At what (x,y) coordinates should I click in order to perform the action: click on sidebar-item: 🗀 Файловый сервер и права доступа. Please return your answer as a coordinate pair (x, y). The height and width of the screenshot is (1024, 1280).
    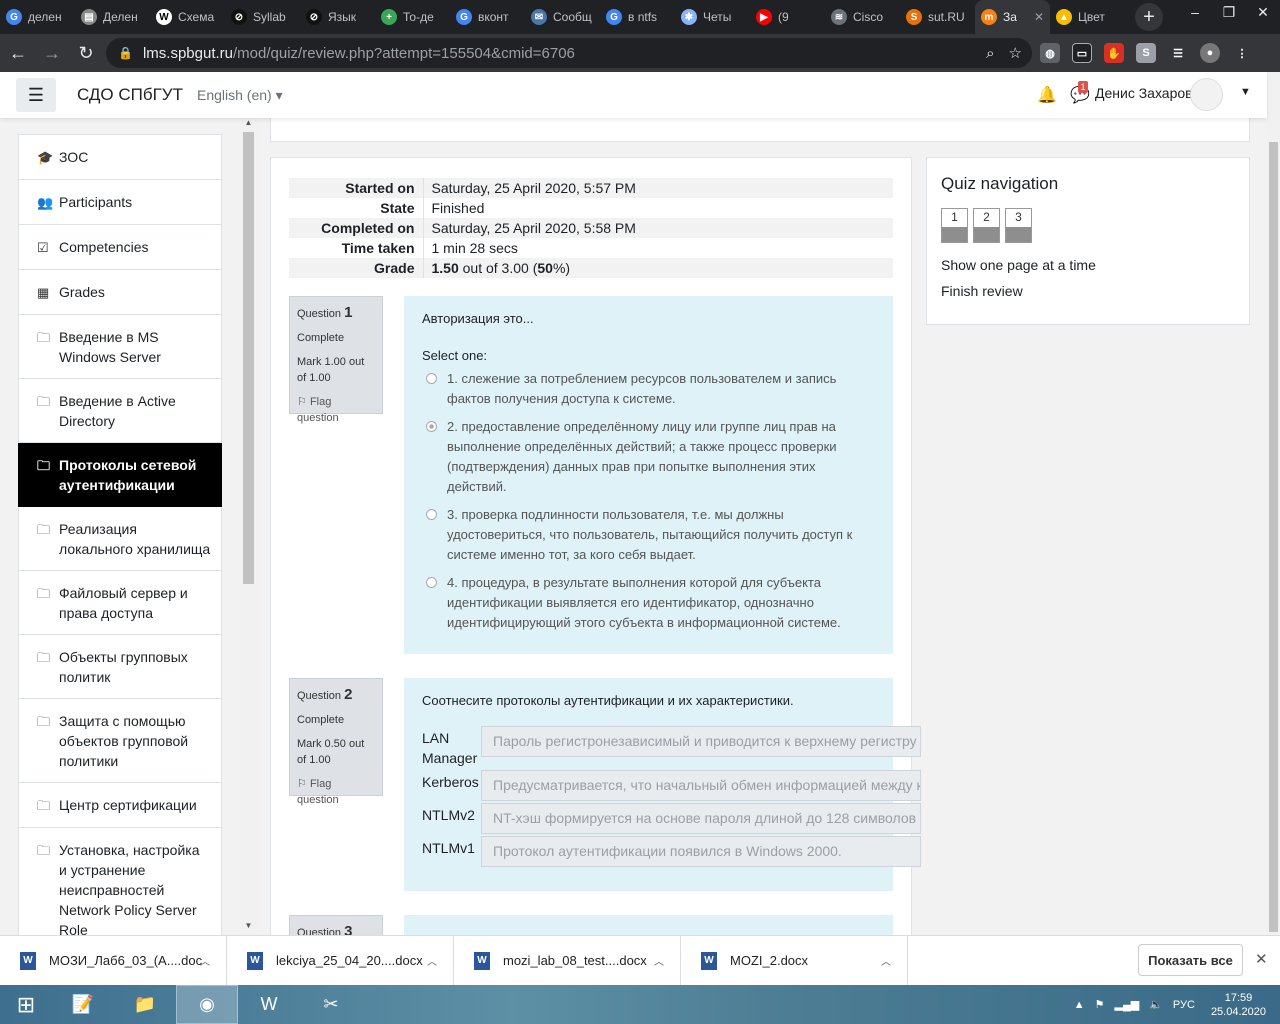
    Looking at the image, I should click on (120, 603).